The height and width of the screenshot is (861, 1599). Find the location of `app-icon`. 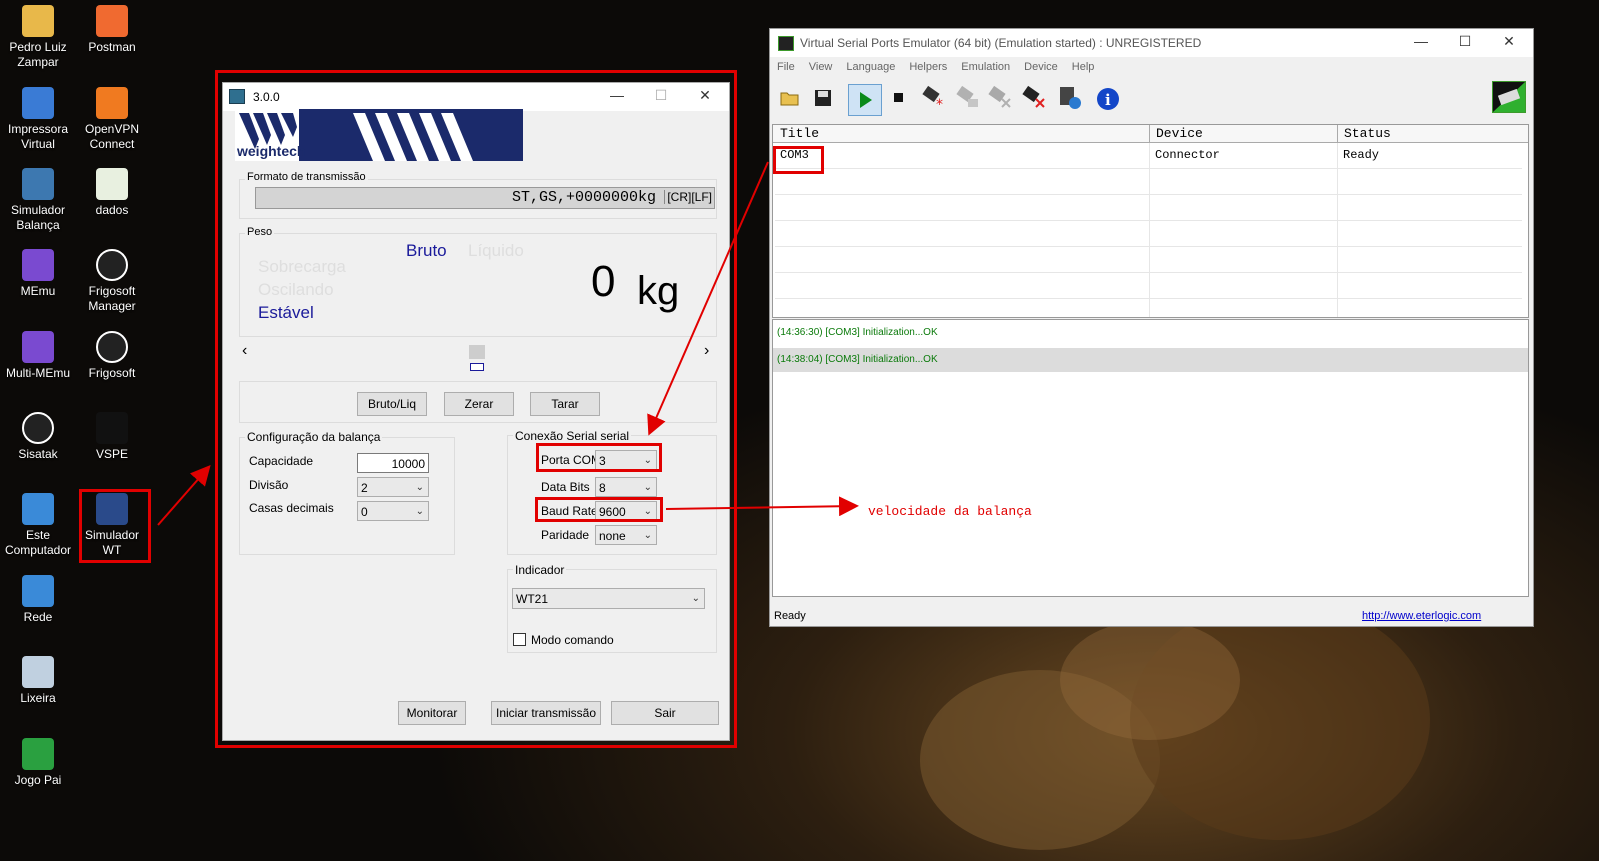

app-icon is located at coordinates (237, 96).